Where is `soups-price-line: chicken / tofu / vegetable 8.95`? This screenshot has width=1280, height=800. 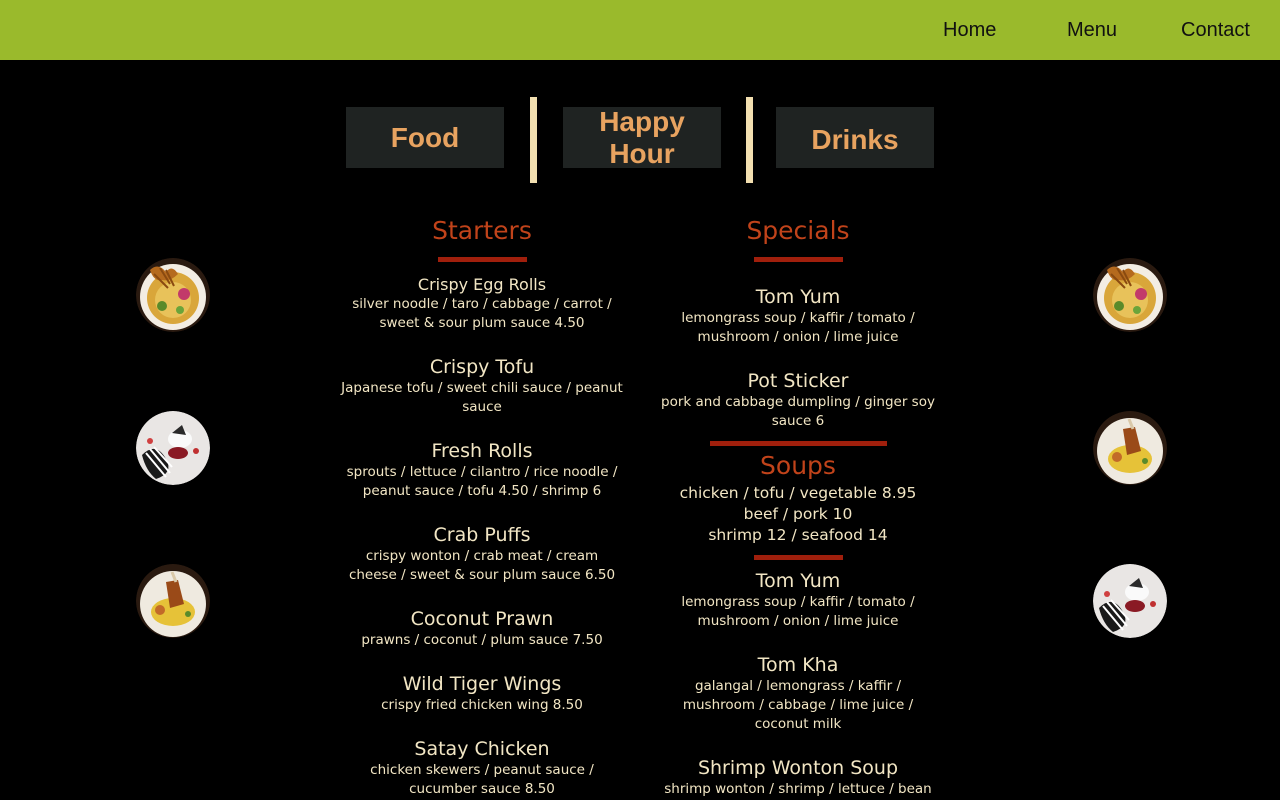
soups-price-line: chicken / tofu / vegetable 8.95 is located at coordinates (798, 493).